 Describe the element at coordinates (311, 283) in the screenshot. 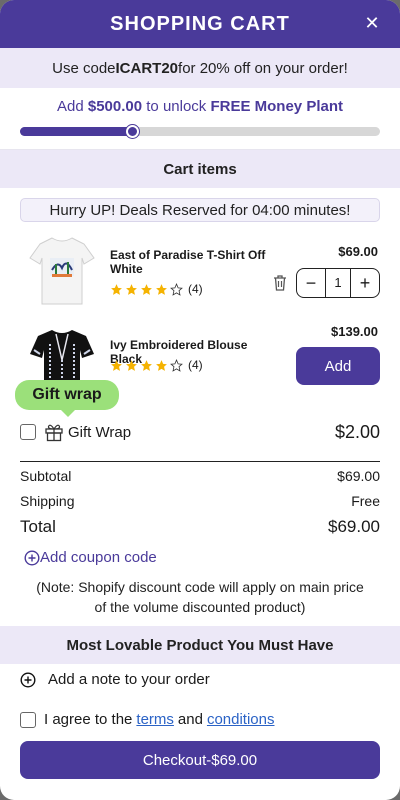

I see `decrease-quantity-button: −` at that location.